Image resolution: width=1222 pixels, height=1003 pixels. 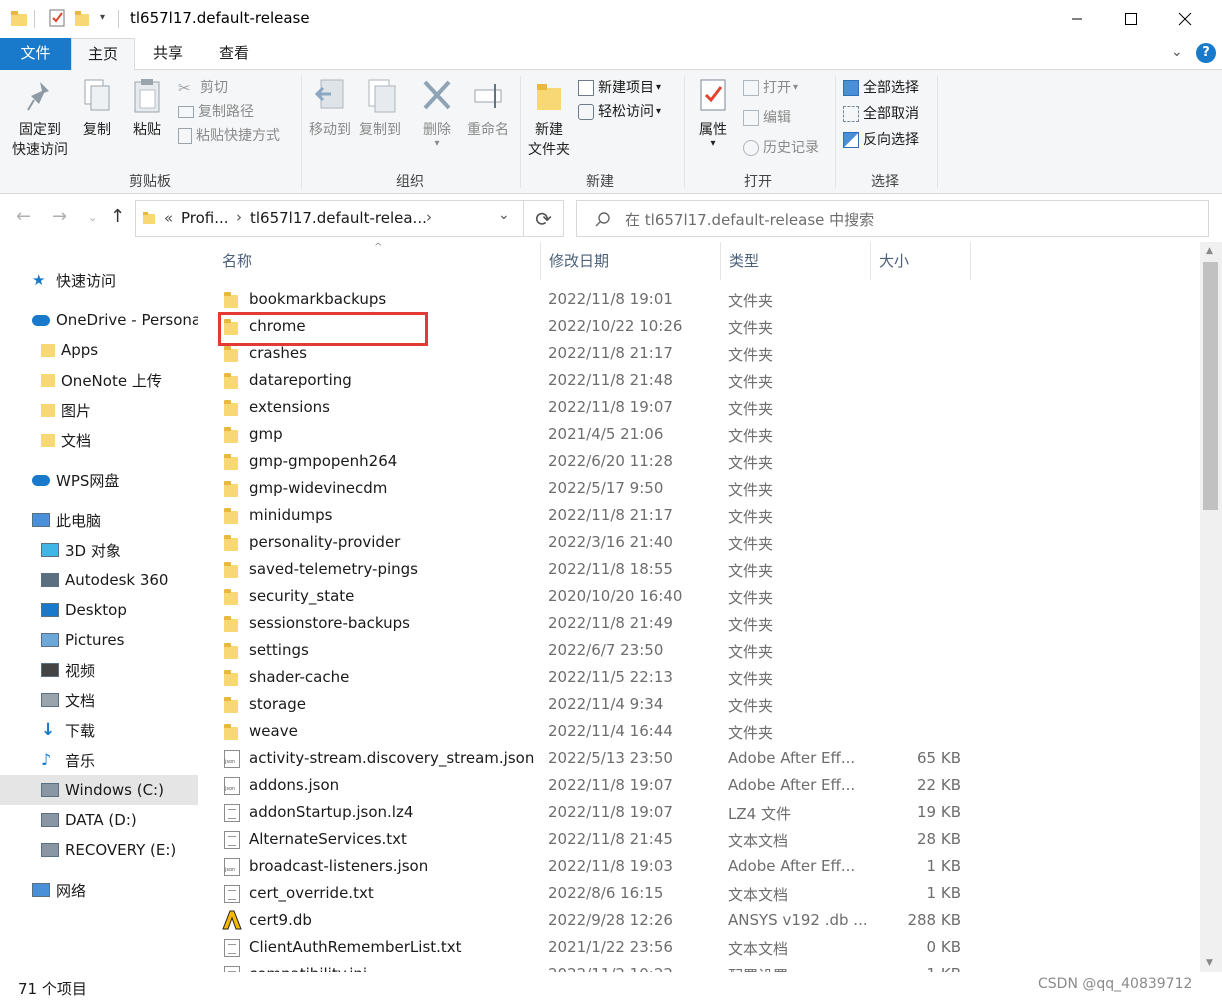 What do you see at coordinates (117, 216) in the screenshot?
I see `up-arrow-icon: ↑` at bounding box center [117, 216].